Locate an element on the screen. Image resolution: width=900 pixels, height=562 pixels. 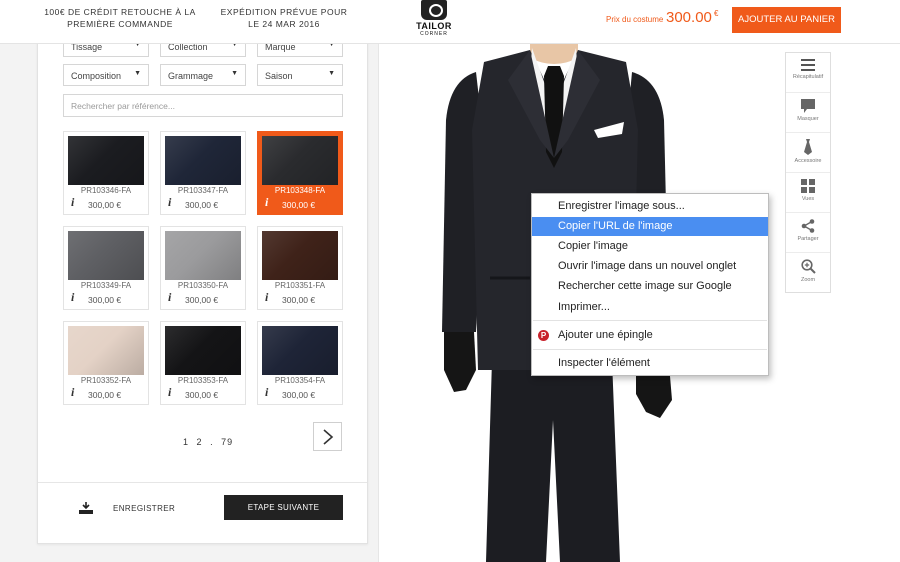
filter-label: Saison is located at coordinates (279, 76).